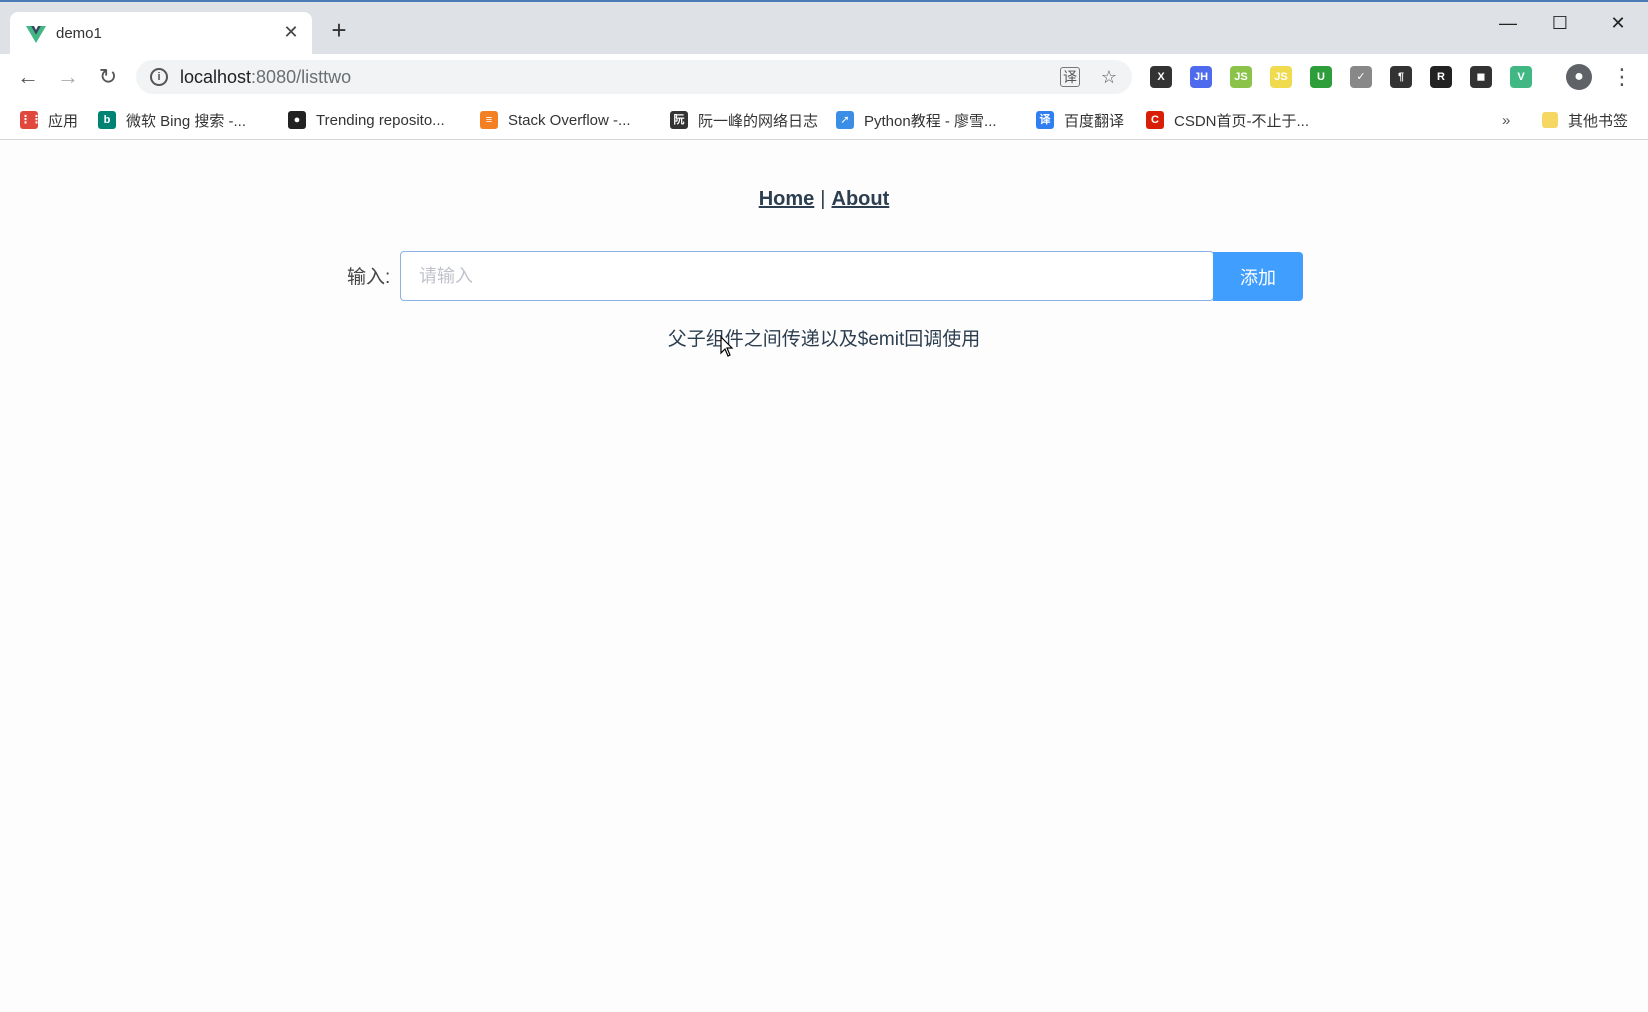 This screenshot has width=1648, height=1012. I want to click on r-extension-icon: R, so click(1441, 77).